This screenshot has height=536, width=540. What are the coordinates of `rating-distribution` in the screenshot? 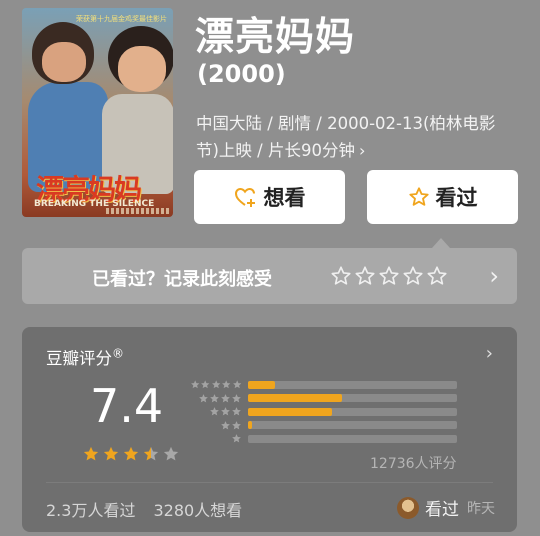 It's located at (325, 412).